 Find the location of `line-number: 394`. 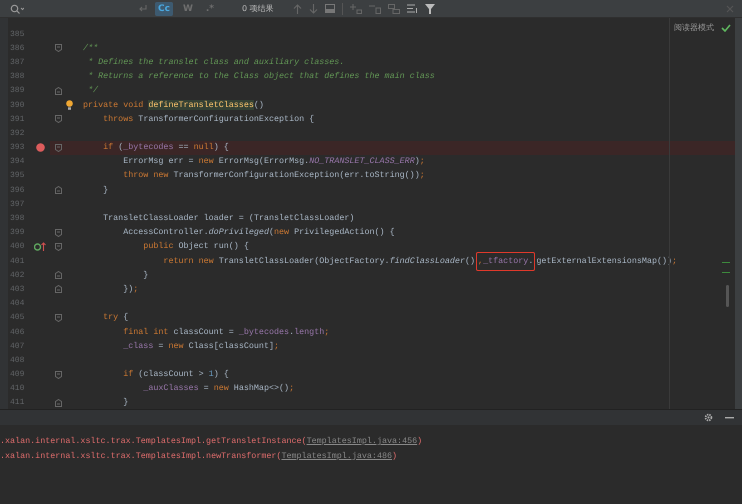

line-number: 394 is located at coordinates (17, 161).